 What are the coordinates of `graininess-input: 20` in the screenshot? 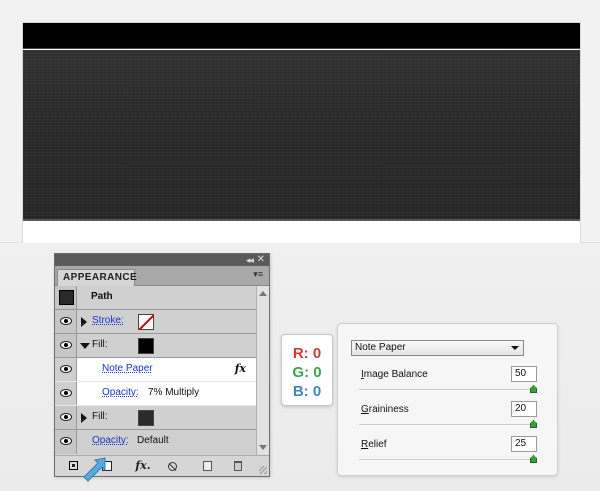 It's located at (524, 409).